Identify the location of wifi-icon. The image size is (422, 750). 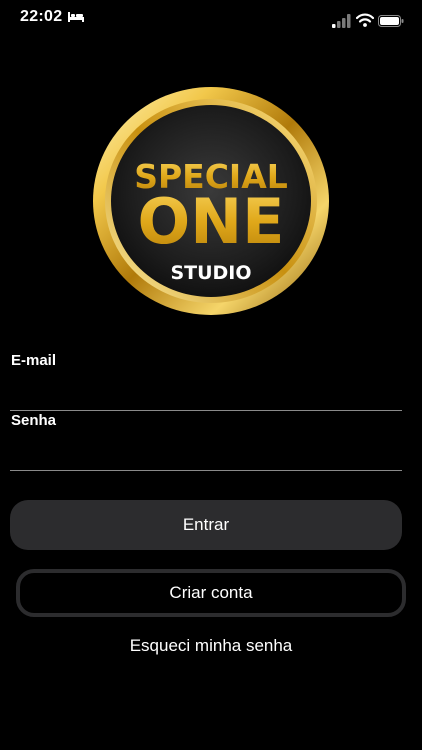
(365, 20).